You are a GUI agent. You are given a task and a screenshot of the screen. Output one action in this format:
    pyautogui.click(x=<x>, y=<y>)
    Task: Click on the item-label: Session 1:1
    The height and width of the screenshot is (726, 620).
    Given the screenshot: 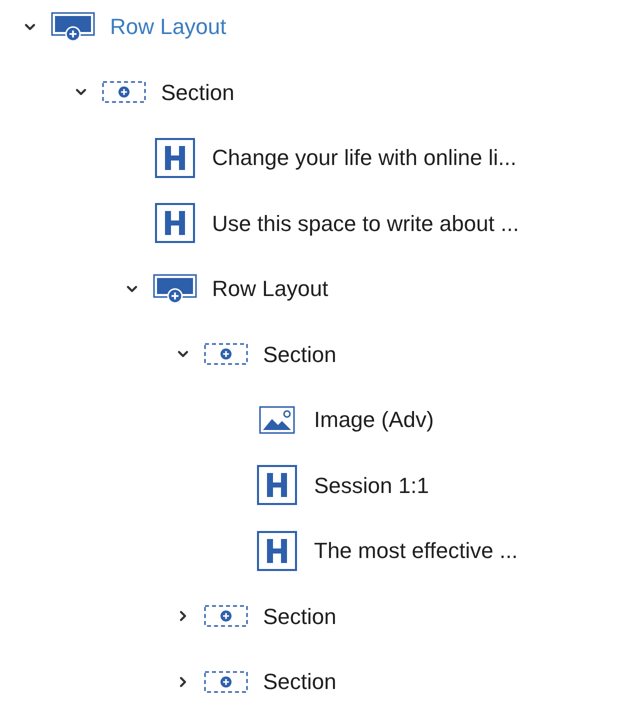 What is the action you would take?
    pyautogui.click(x=371, y=486)
    